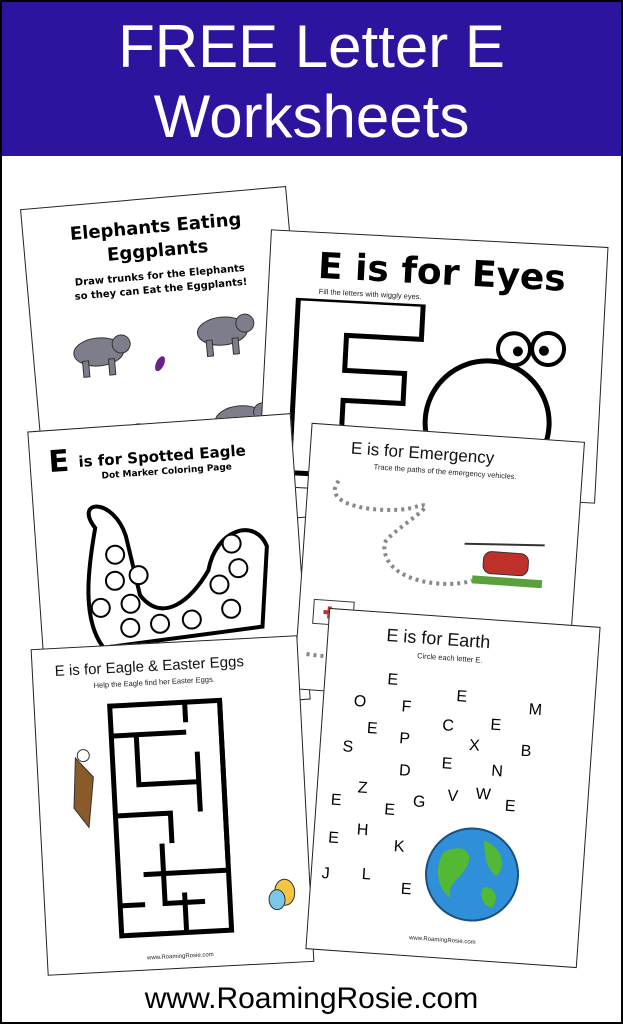 The width and height of the screenshot is (623, 1024). What do you see at coordinates (360, 701) in the screenshot?
I see `grid-letter: O` at bounding box center [360, 701].